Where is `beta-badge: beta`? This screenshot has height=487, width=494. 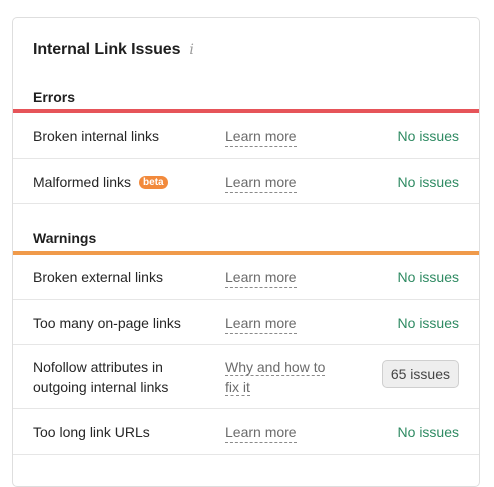
beta-badge: beta is located at coordinates (153, 182).